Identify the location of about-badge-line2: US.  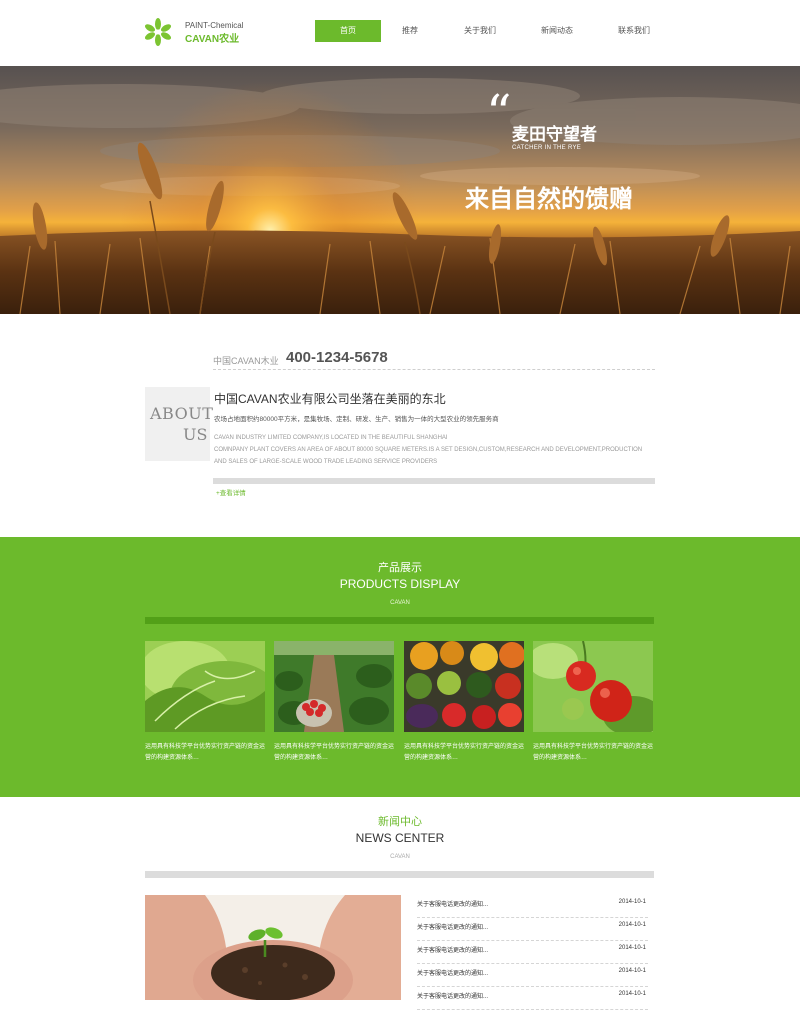
(195, 434).